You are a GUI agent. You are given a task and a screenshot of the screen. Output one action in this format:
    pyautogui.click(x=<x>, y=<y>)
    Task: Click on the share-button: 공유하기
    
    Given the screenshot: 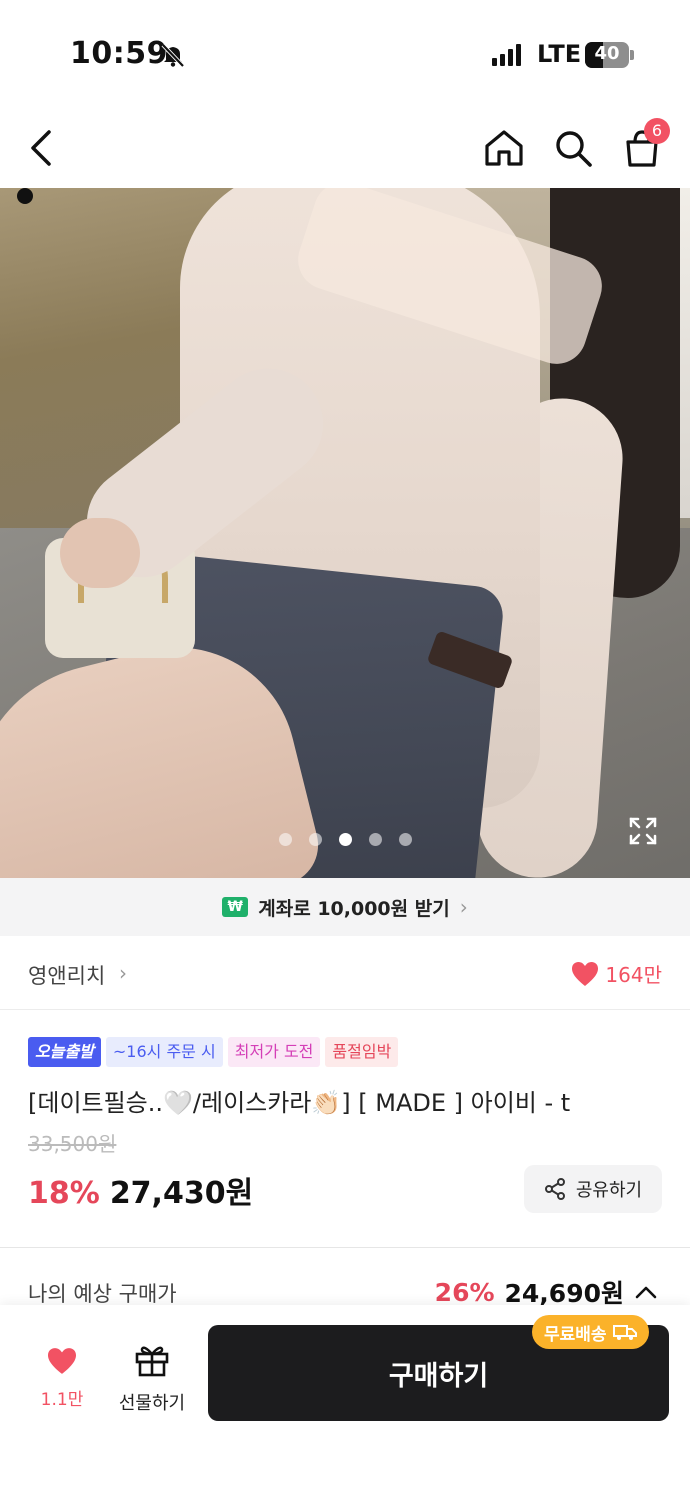 What is the action you would take?
    pyautogui.click(x=593, y=1189)
    